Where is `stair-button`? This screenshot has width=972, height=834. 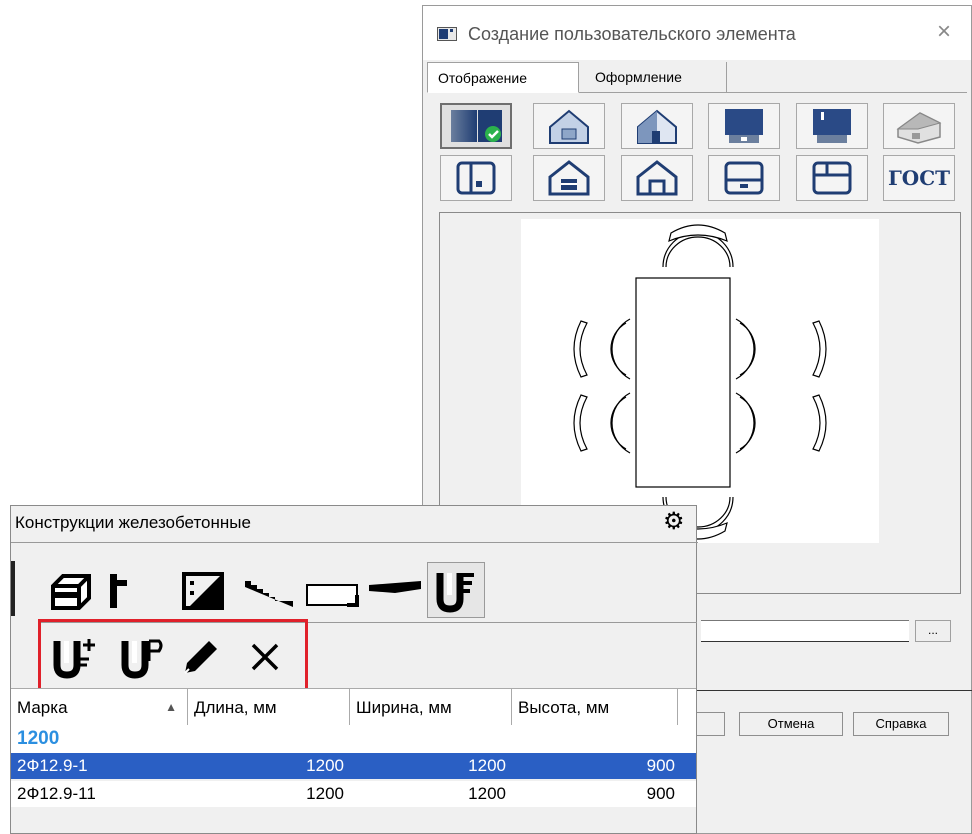
stair-button is located at coordinates (269, 591).